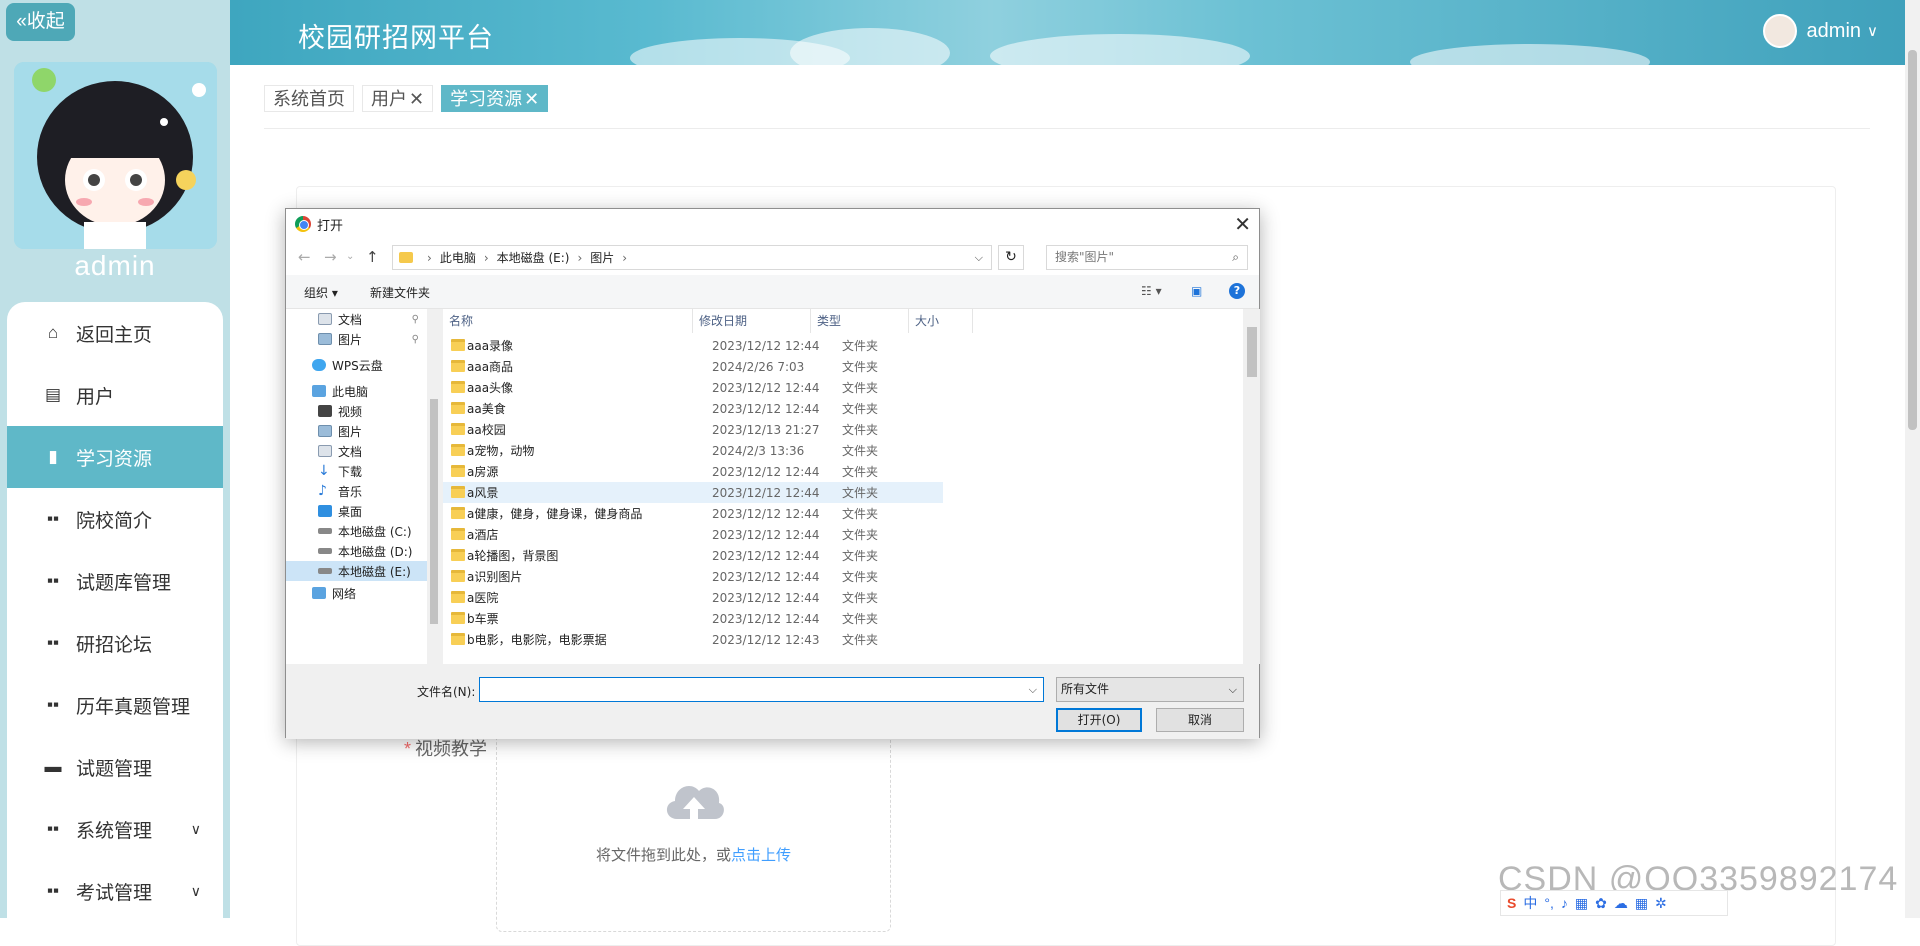  What do you see at coordinates (356, 593) in the screenshot?
I see `nav-item-network: 网络` at bounding box center [356, 593].